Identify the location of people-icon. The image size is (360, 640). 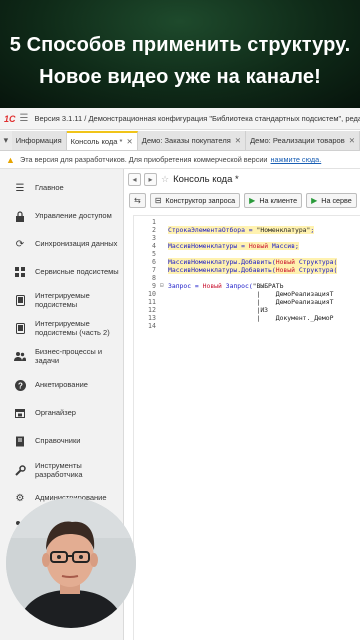
(20, 356).